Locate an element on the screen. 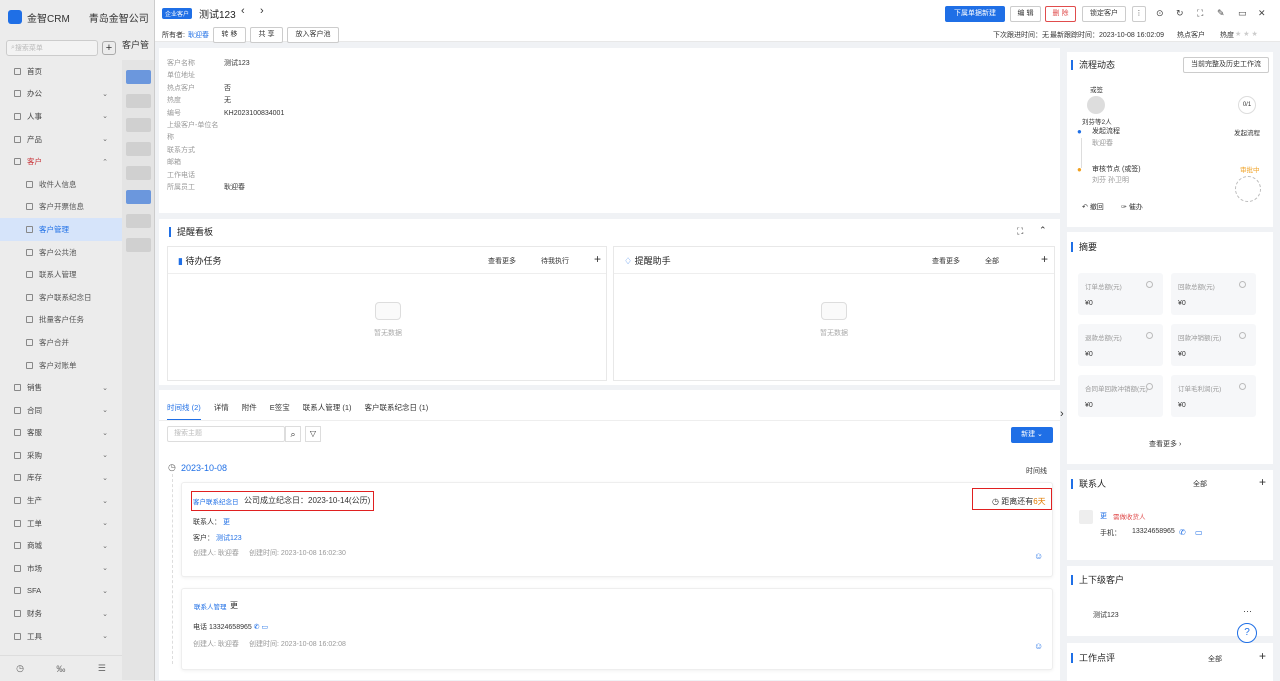 The width and height of the screenshot is (1280, 681). sidebar-item: 客户开票信息 is located at coordinates (61, 207).